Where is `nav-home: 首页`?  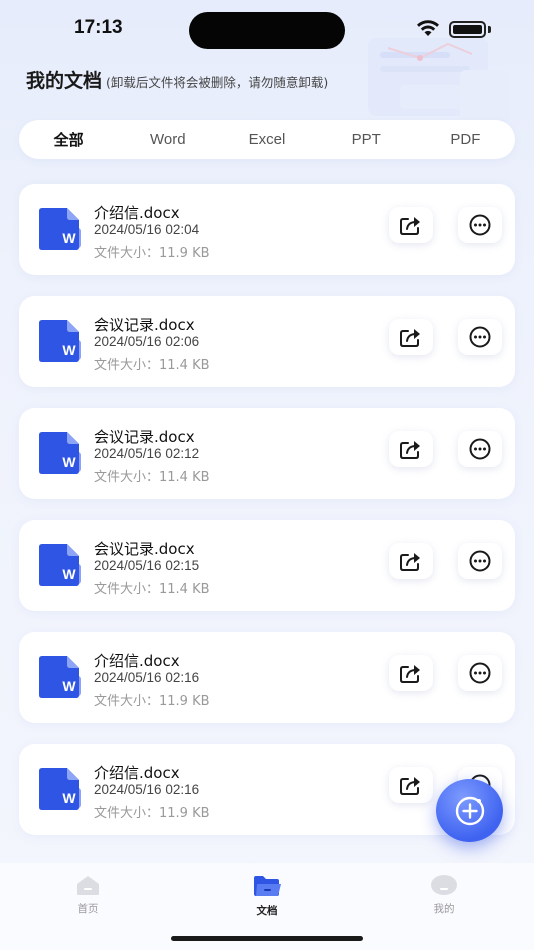
nav-home: 首页 is located at coordinates (88, 894).